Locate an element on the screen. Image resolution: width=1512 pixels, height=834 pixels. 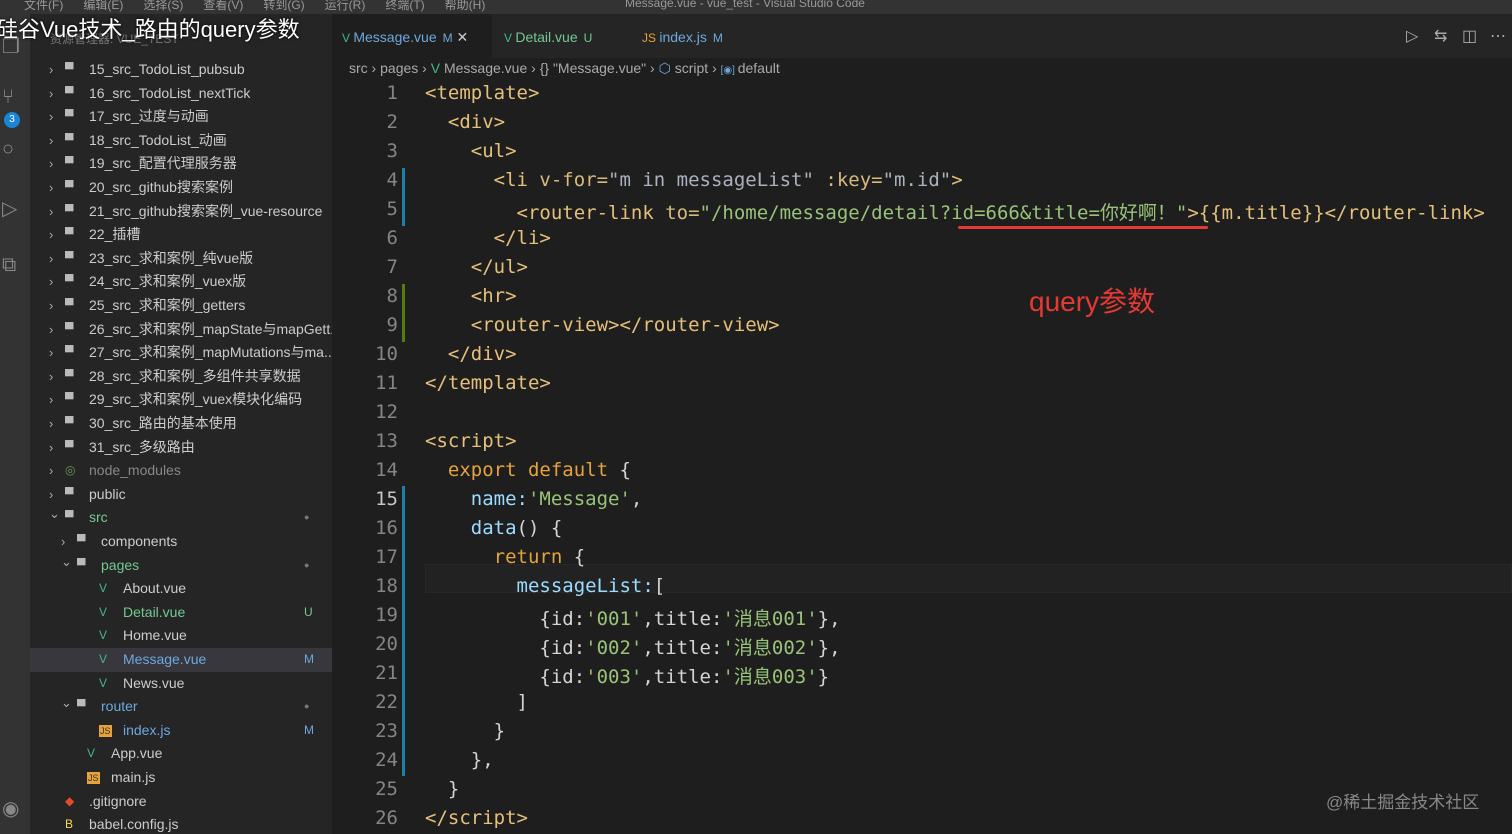
tree-item: › ▀ 28_src_求和案例_多组件共享数据 is located at coordinates (181, 377).